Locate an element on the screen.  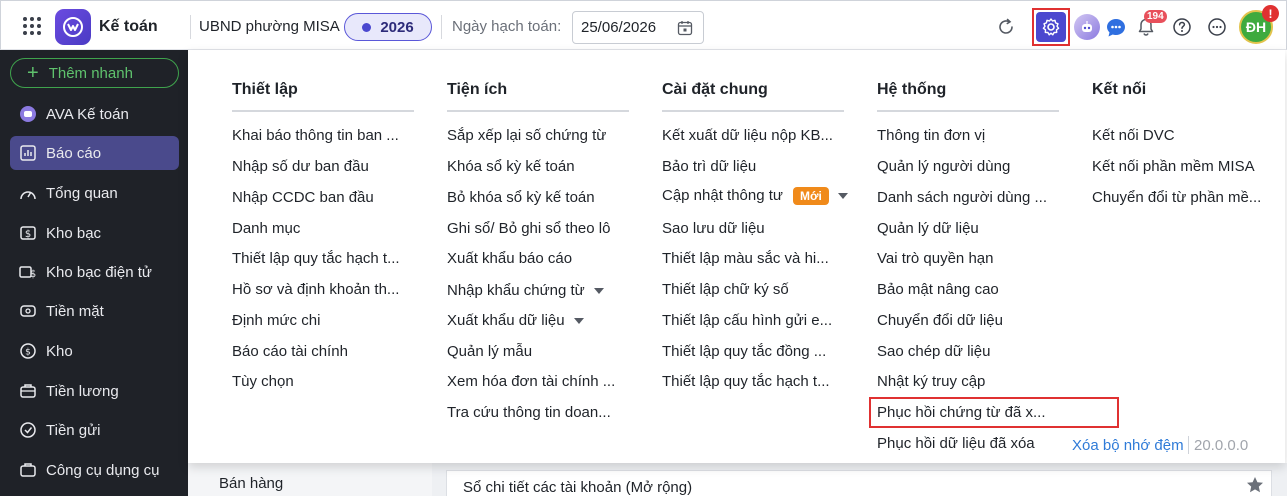
sidebar-item-ava-ke-toan: AVA Kế toán is located at coordinates (94, 114).